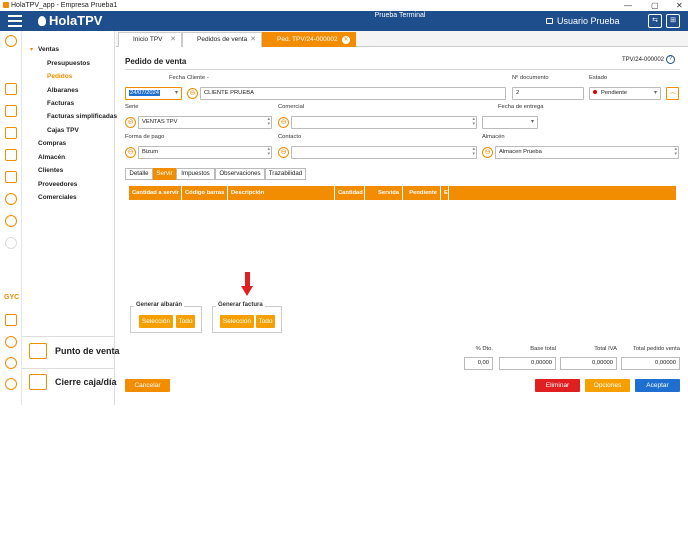 The height and width of the screenshot is (551, 688). I want to click on column-header: Servida, so click(384, 193).